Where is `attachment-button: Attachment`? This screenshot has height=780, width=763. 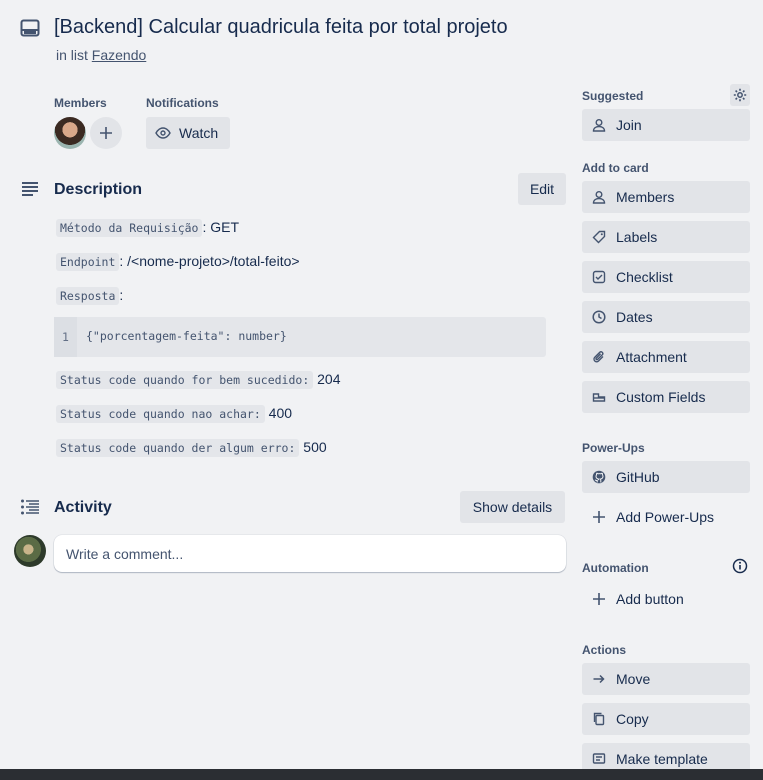
attachment-button: Attachment is located at coordinates (666, 357).